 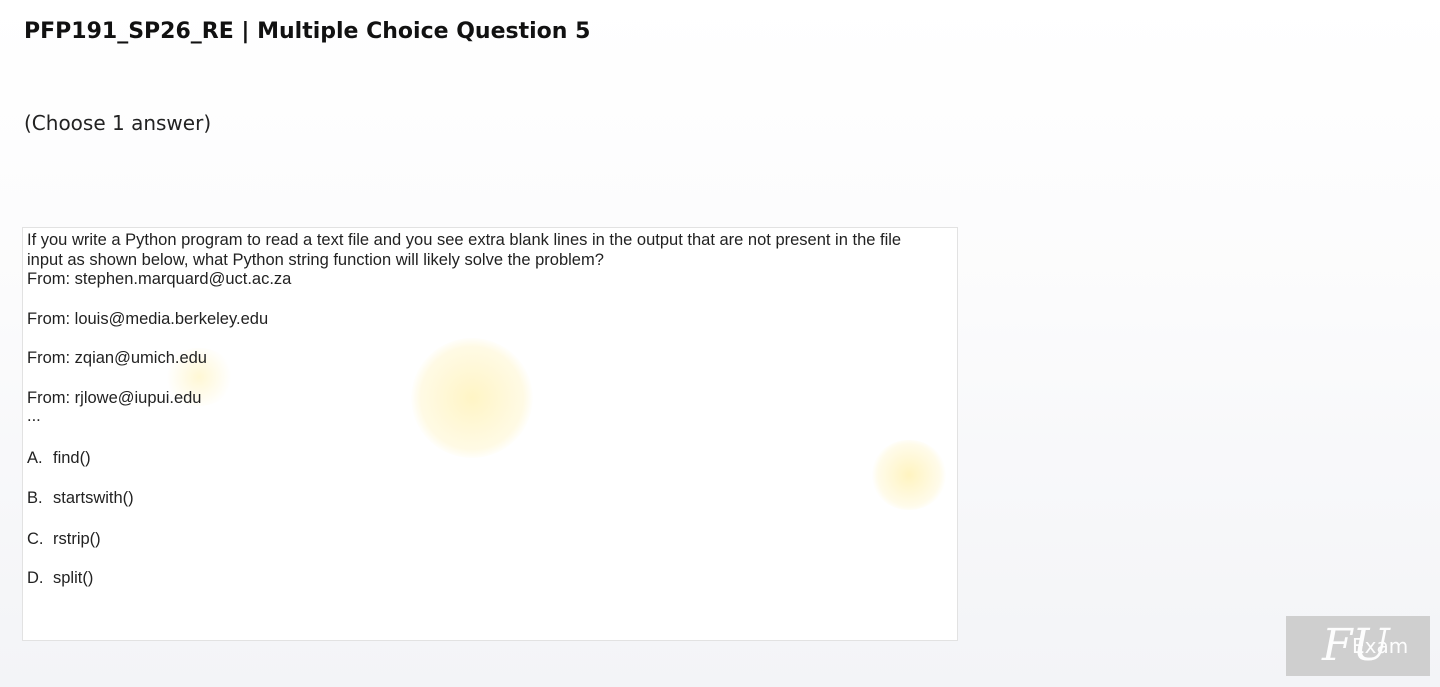 I want to click on option-label: find(), so click(x=72, y=458).